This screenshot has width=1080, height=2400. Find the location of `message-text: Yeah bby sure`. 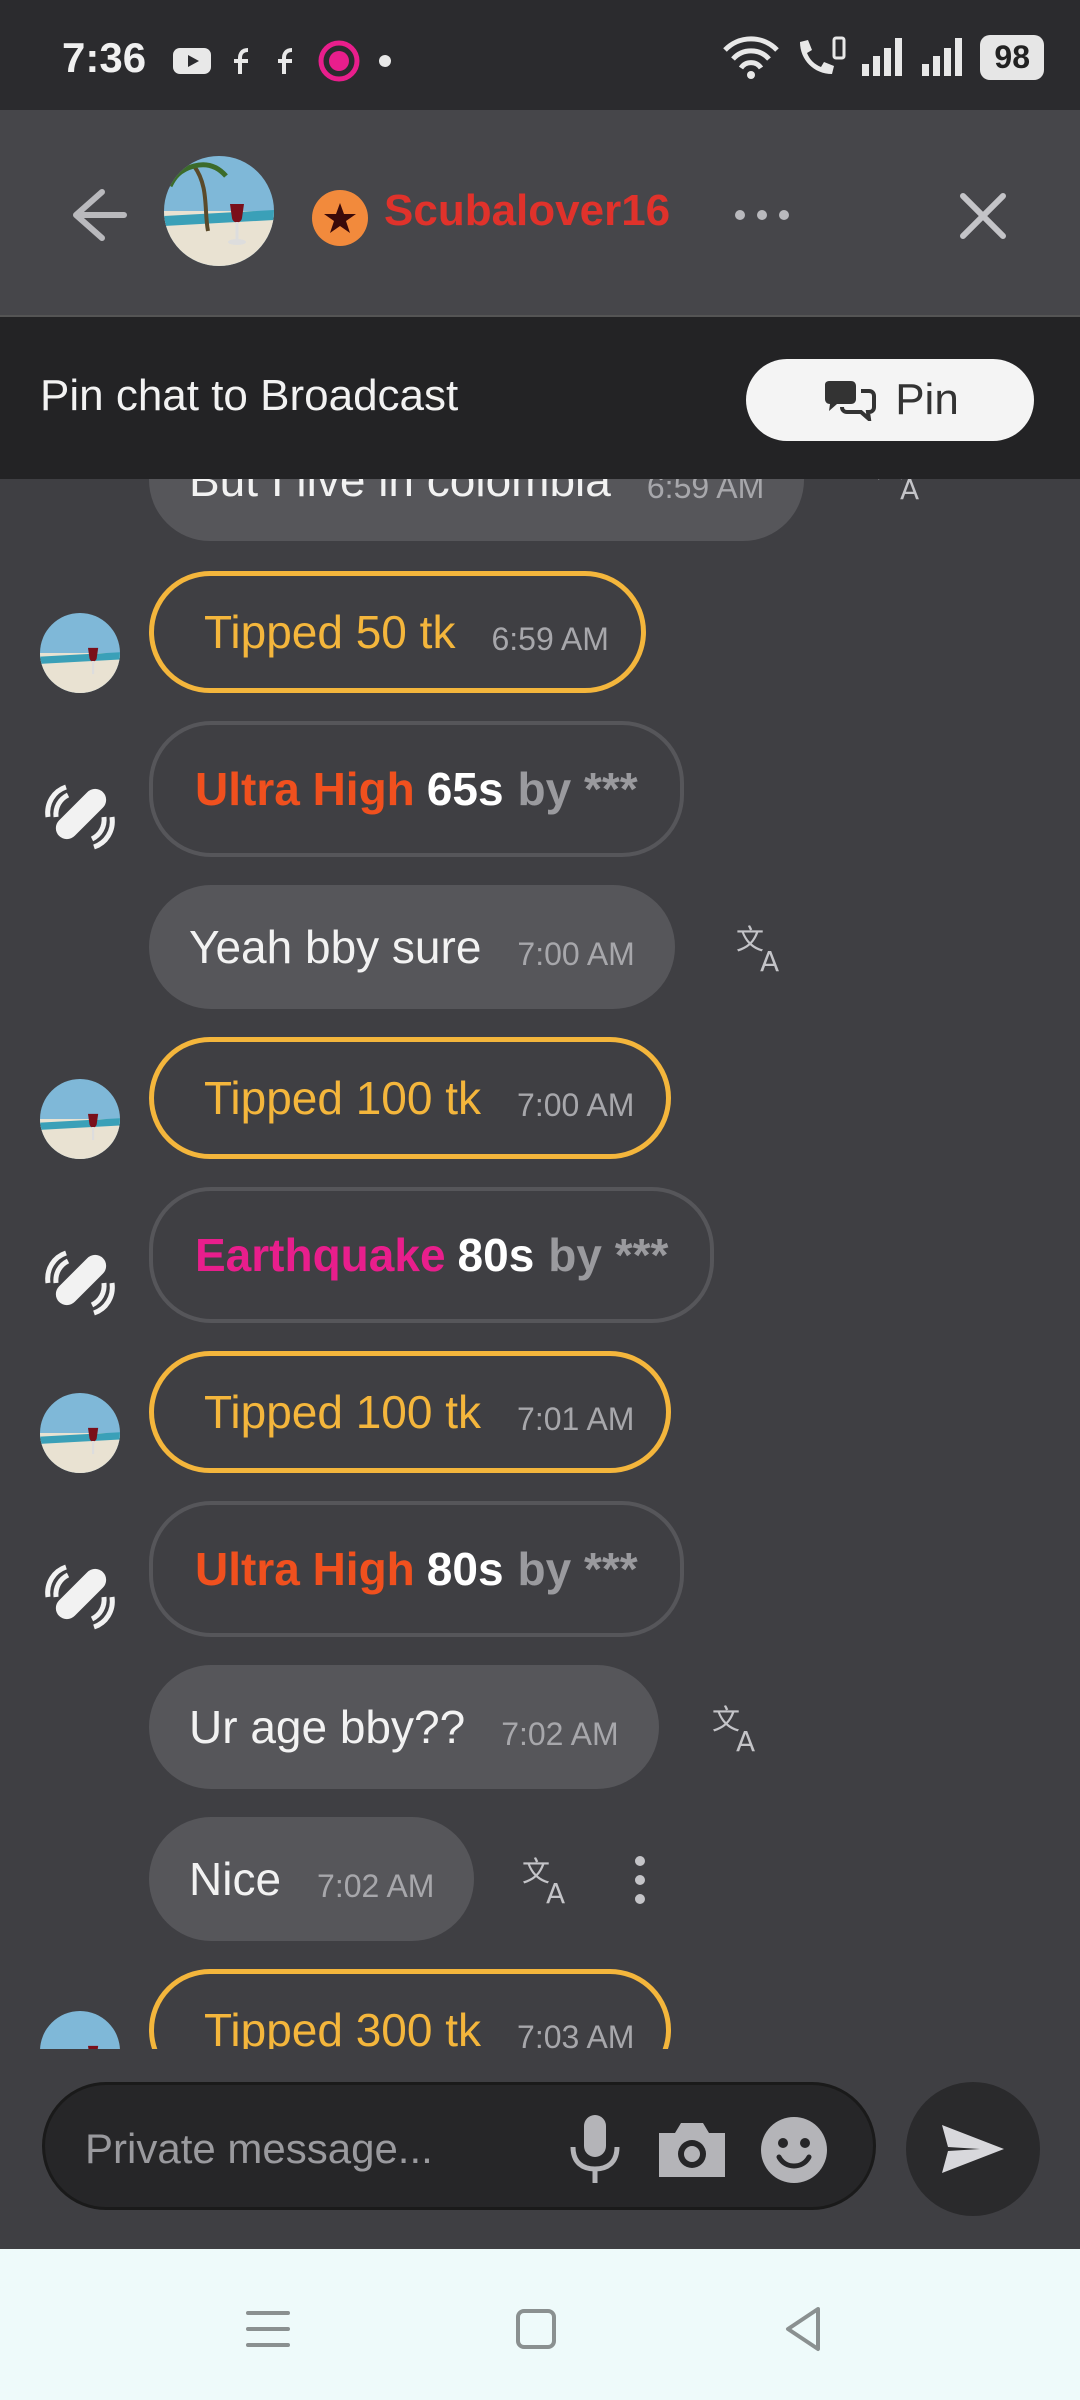

message-text: Yeah bby sure is located at coordinates (335, 947).